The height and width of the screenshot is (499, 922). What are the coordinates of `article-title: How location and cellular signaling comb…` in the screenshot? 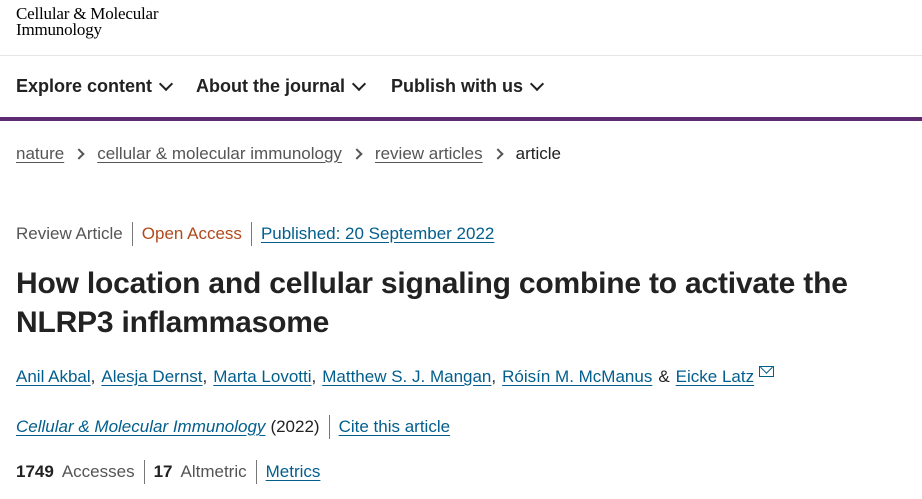 It's located at (432, 303).